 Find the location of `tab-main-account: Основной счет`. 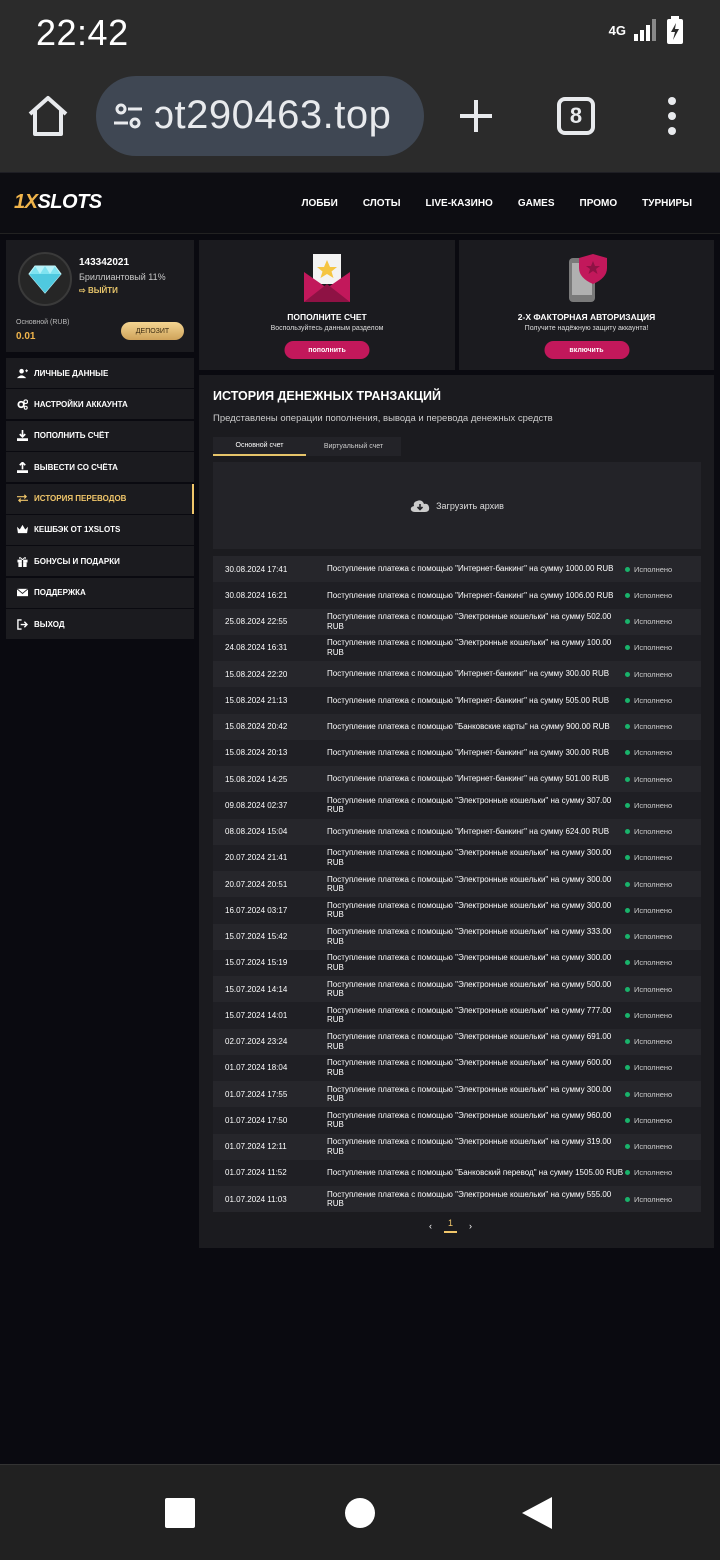

tab-main-account: Основной счет is located at coordinates (259, 446).